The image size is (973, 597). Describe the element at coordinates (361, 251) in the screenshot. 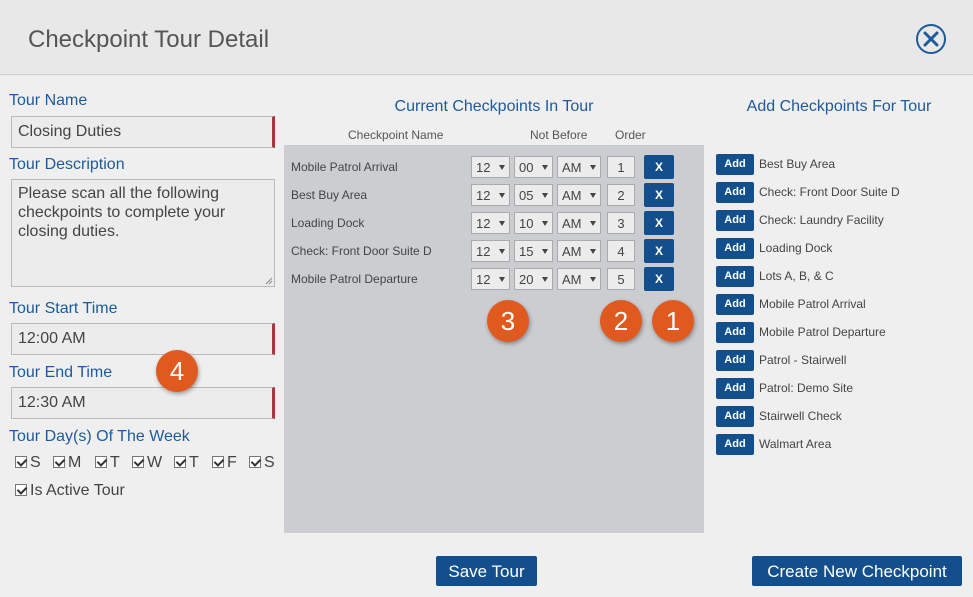

I see `checkpoint-name: Check: Front Door Suite D` at that location.